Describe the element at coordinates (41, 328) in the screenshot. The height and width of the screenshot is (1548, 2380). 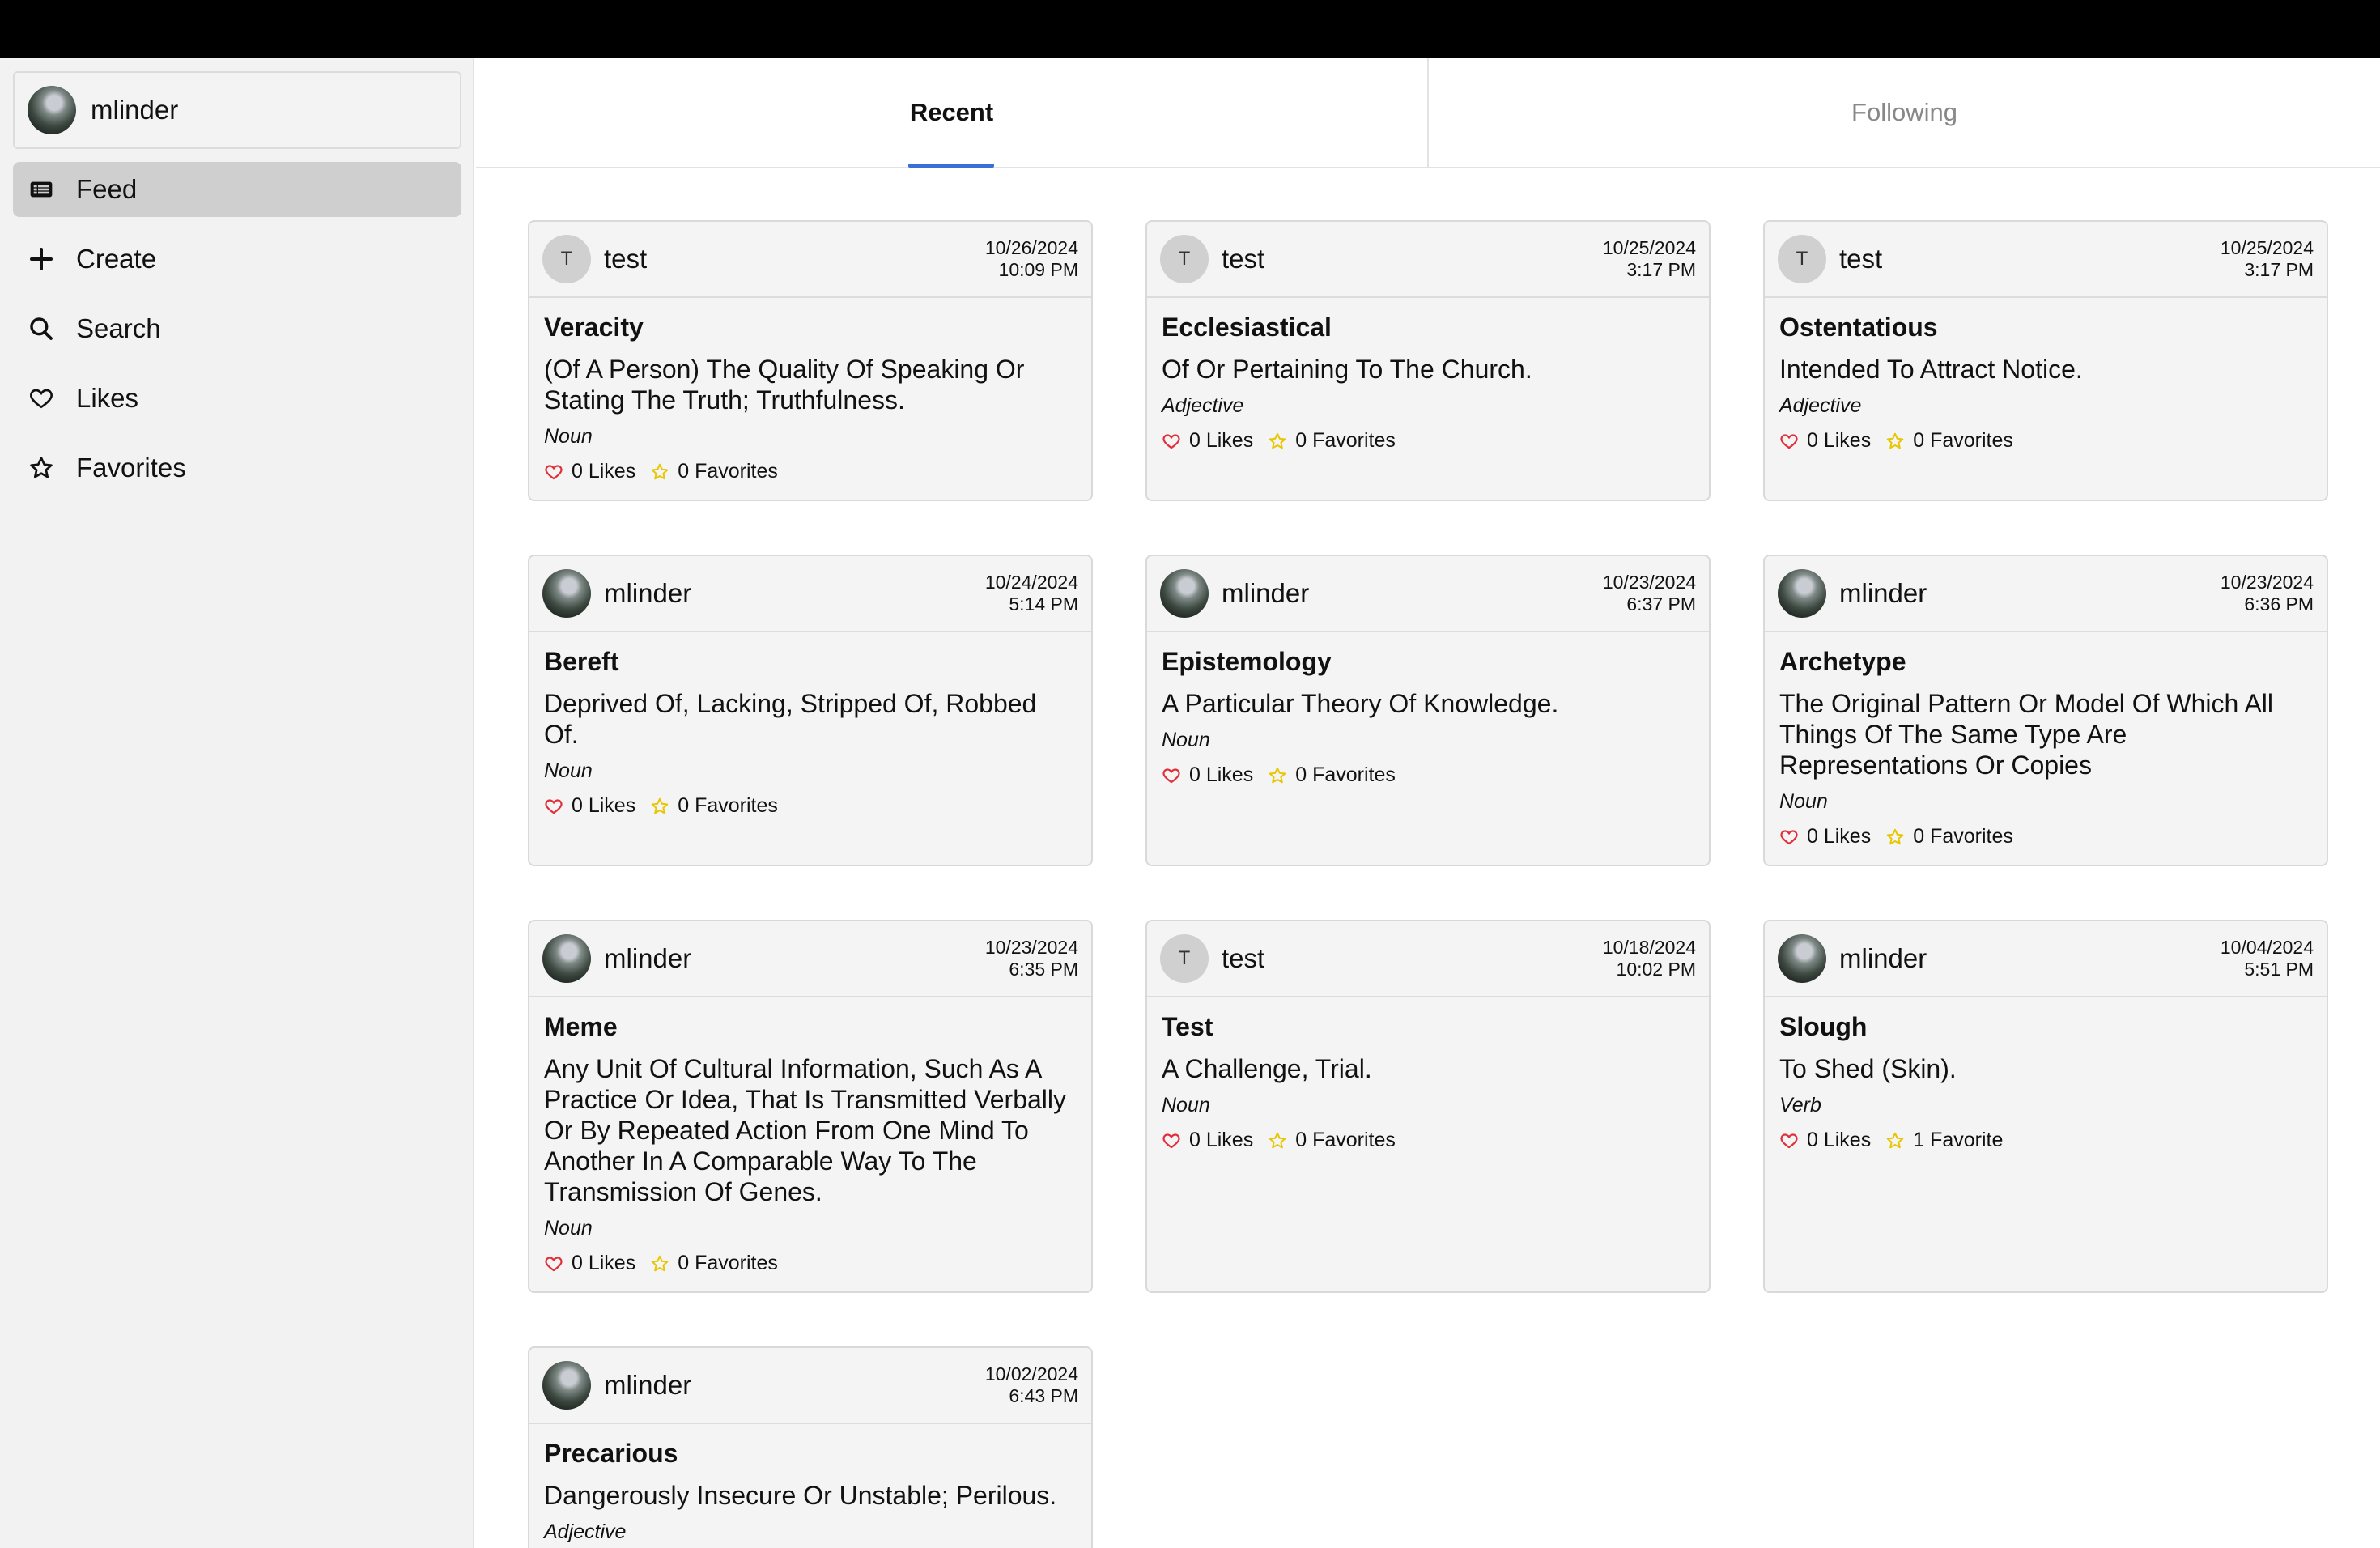
I see `search-icon` at that location.